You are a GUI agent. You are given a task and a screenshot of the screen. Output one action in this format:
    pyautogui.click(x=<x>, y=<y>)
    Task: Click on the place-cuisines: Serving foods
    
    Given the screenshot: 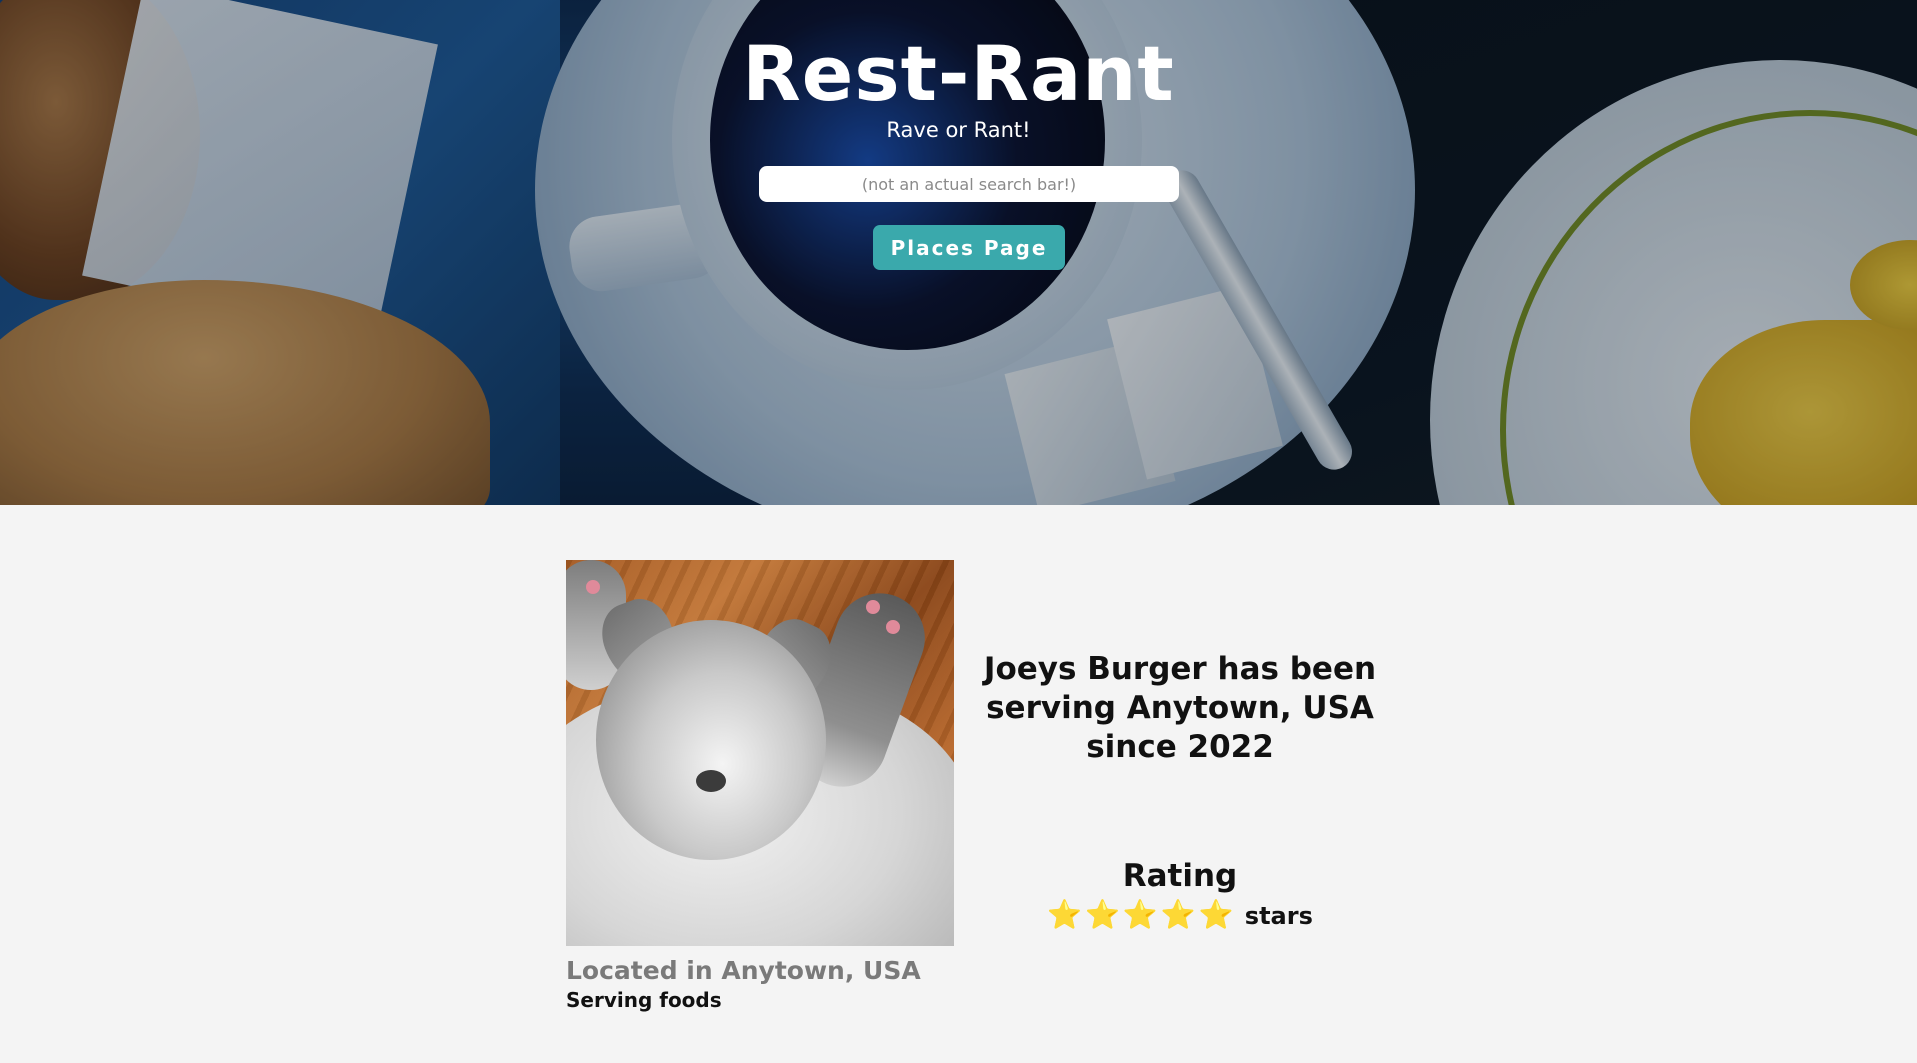 What is the action you would take?
    pyautogui.click(x=644, y=1000)
    